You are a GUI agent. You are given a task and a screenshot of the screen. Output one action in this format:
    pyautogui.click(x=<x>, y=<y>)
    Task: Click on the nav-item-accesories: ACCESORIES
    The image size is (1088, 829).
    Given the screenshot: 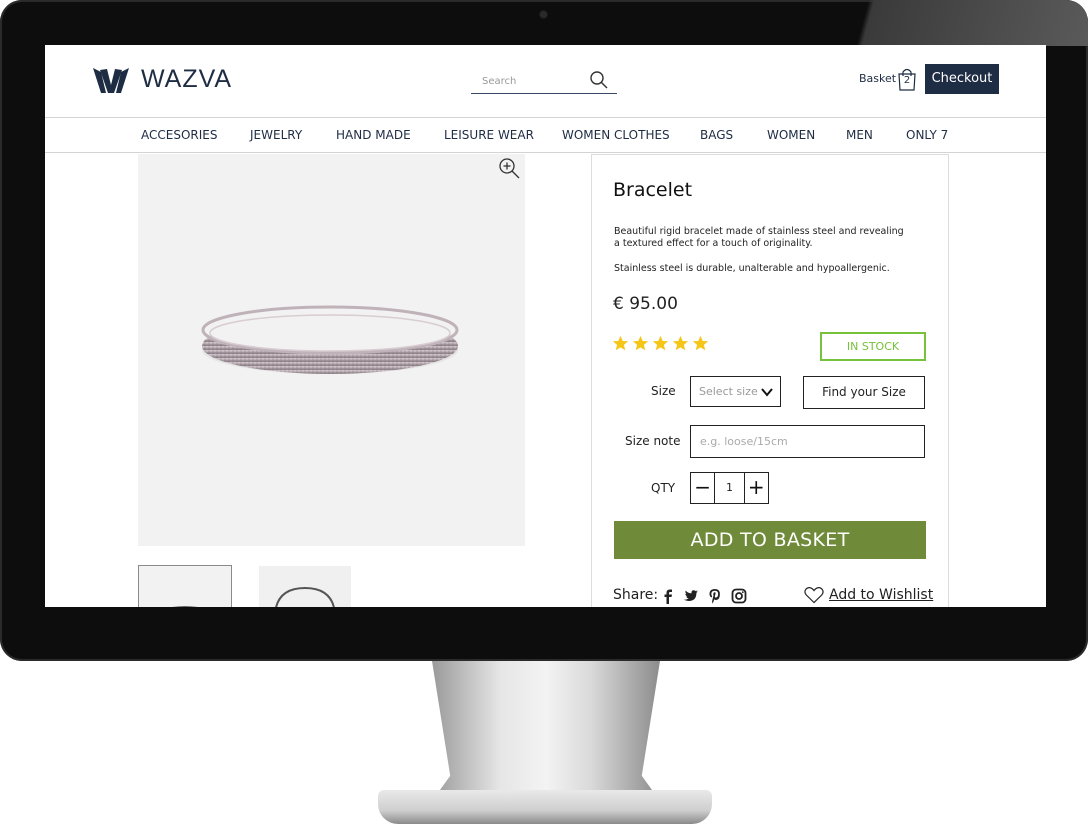 What is the action you would take?
    pyautogui.click(x=179, y=135)
    